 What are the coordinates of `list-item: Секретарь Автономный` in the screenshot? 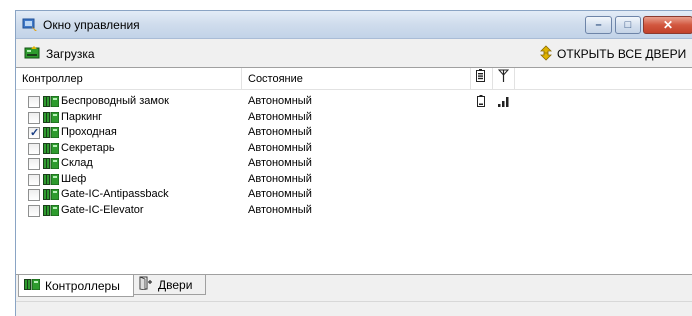 It's located at (354, 148).